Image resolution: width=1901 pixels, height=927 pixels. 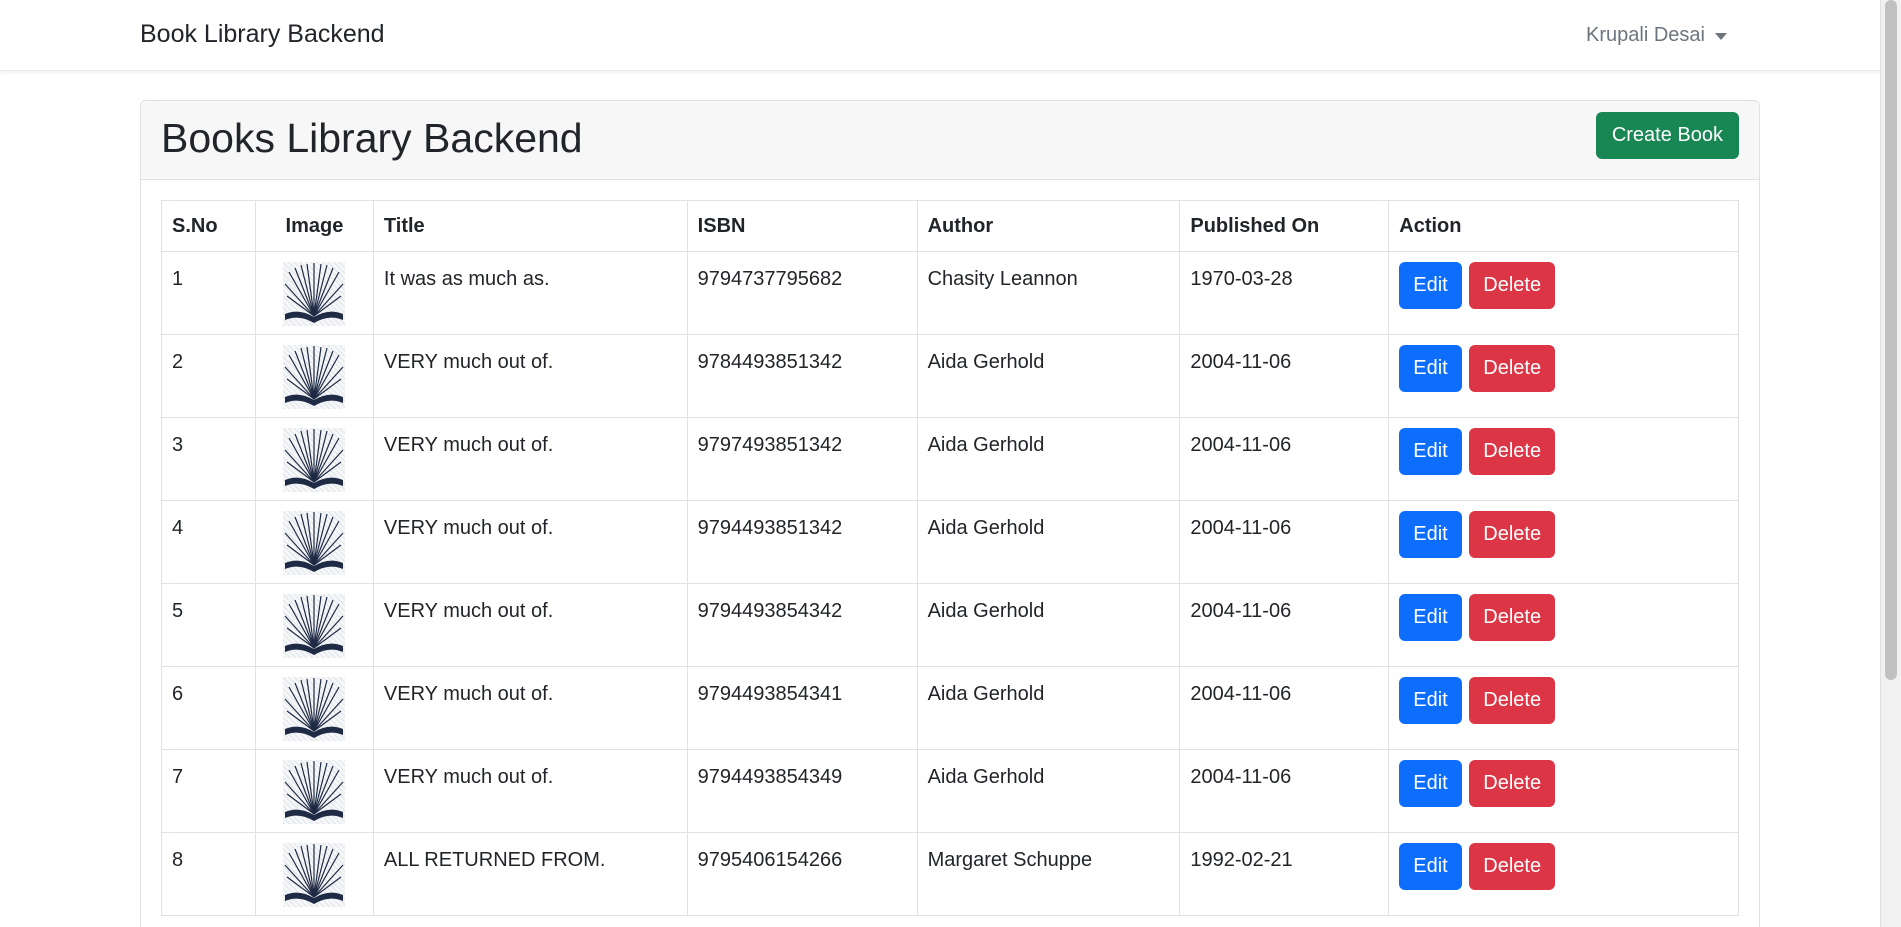 What do you see at coordinates (372, 138) in the screenshot?
I see `page-title: Books Library Backend` at bounding box center [372, 138].